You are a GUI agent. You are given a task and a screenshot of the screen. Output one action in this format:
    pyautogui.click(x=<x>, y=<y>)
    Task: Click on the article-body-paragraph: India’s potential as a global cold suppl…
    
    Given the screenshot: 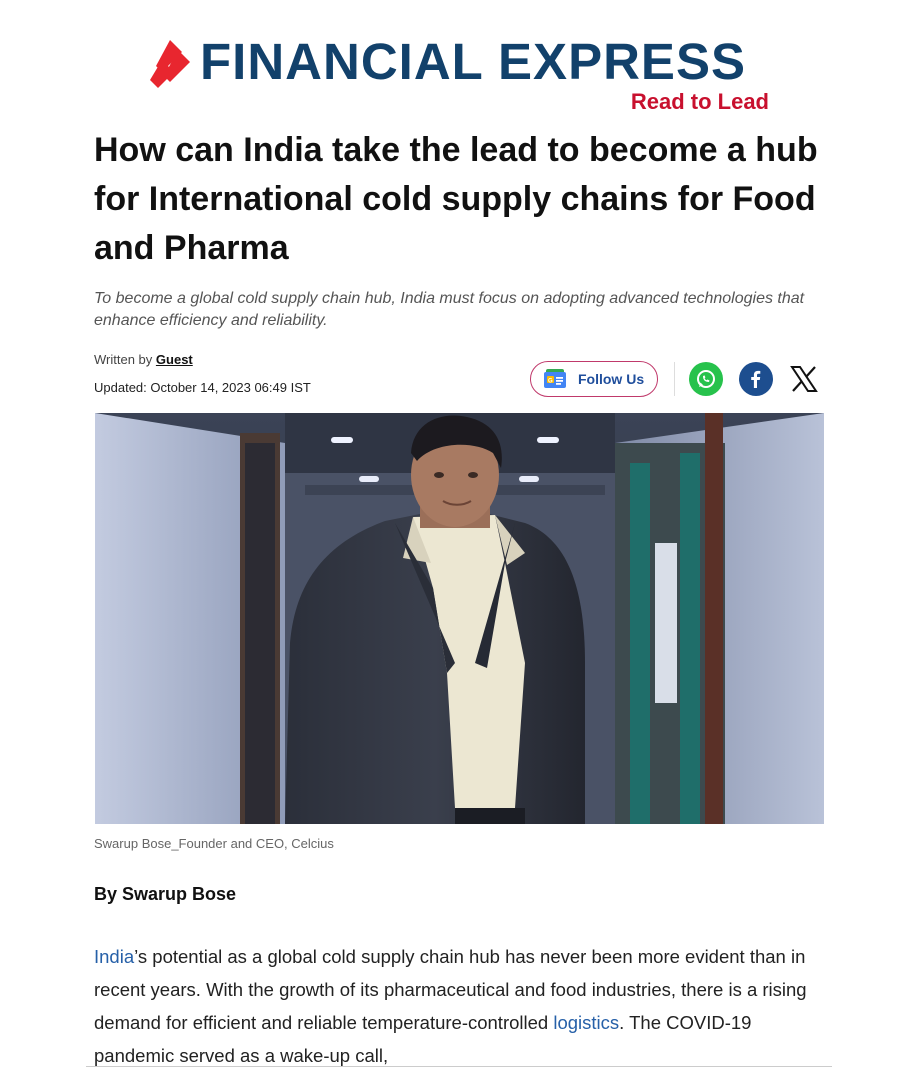 What is the action you would take?
    pyautogui.click(x=454, y=1004)
    